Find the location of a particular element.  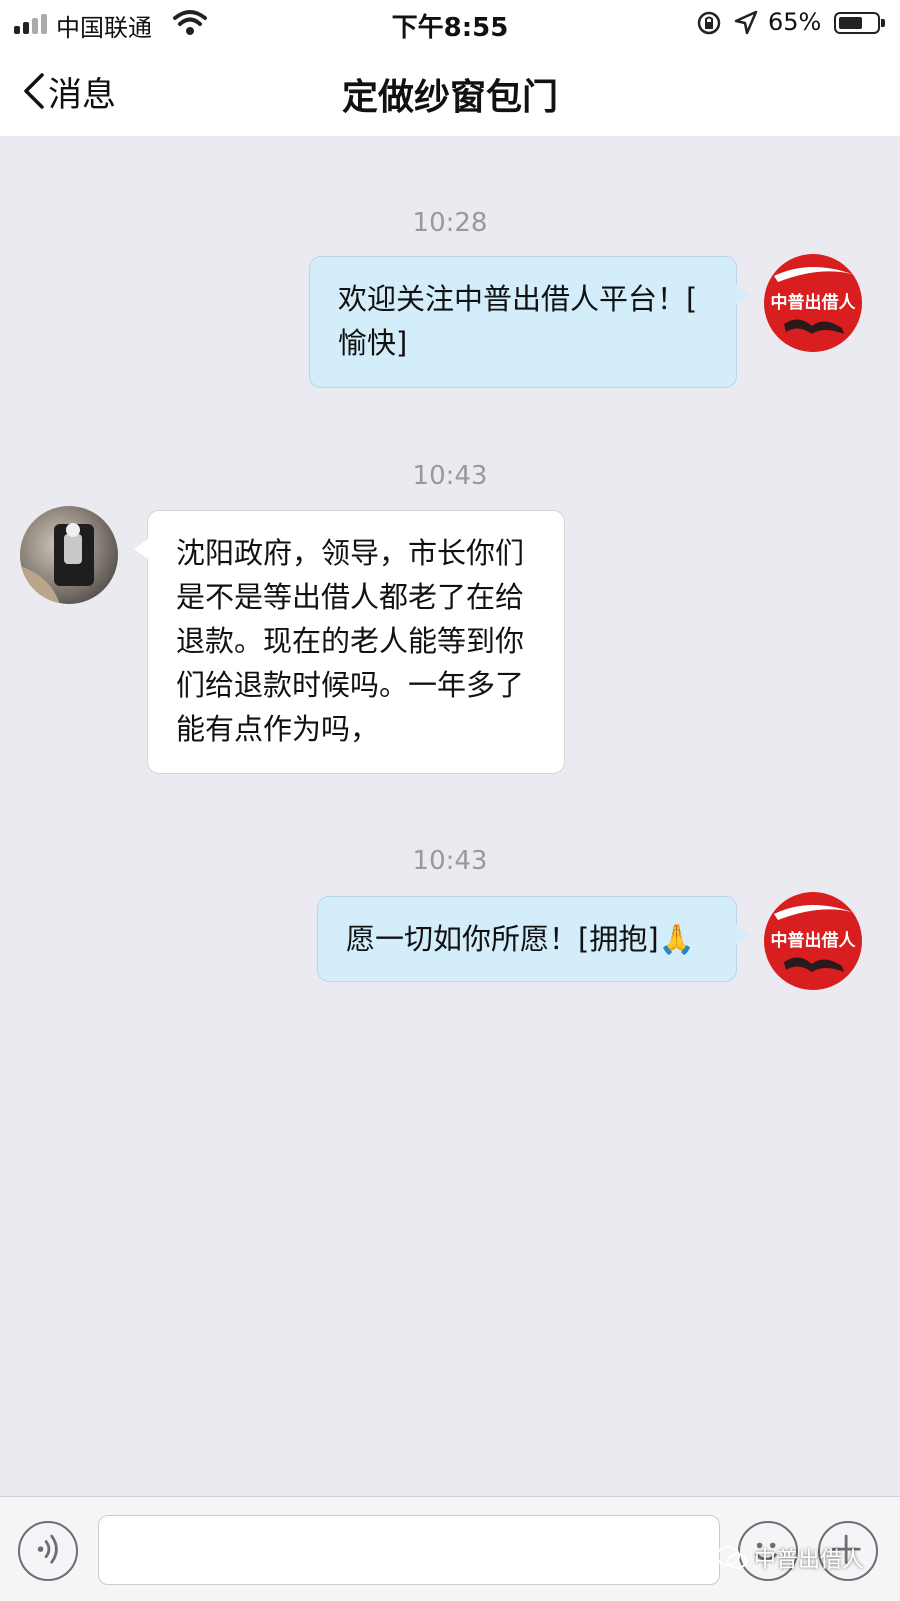

voice-icon is located at coordinates (47, 1549).